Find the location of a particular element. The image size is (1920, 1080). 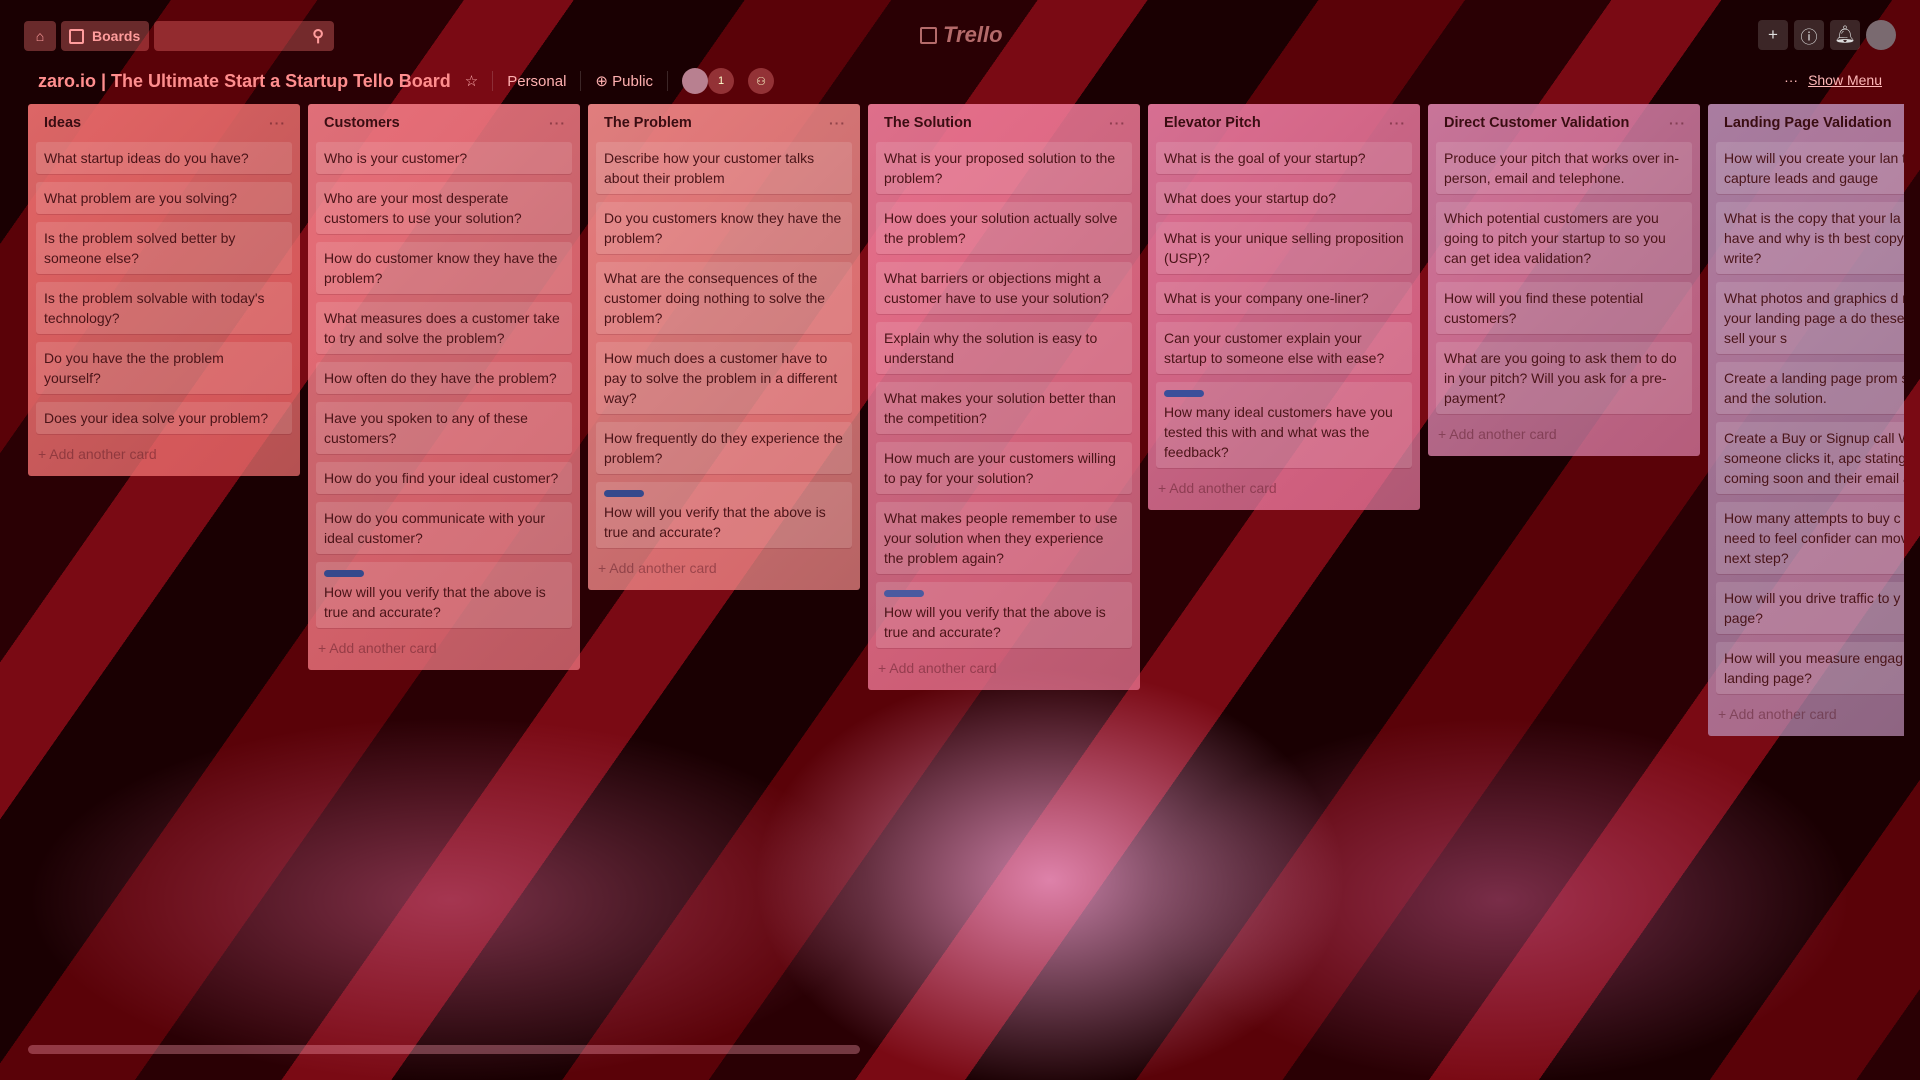

card: What is your company one-liner? is located at coordinates (1284, 298).